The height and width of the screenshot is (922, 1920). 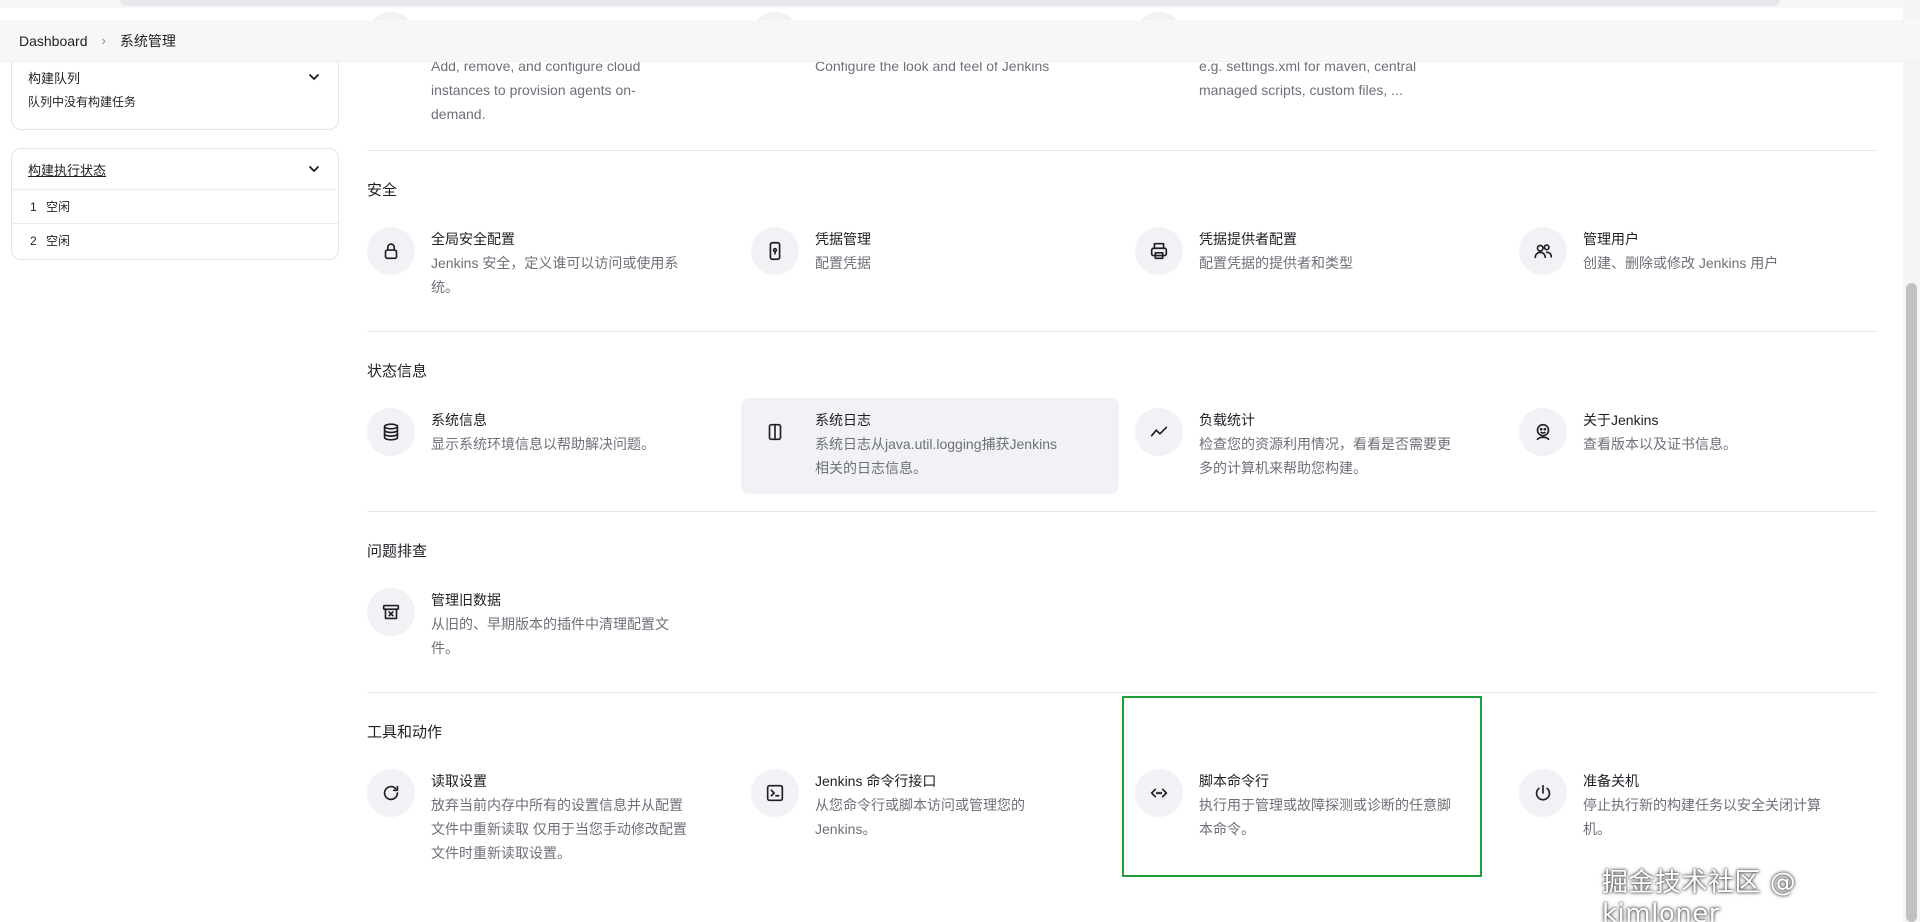 What do you see at coordinates (876, 781) in the screenshot?
I see `item-title: Jenkins 命令行接口` at bounding box center [876, 781].